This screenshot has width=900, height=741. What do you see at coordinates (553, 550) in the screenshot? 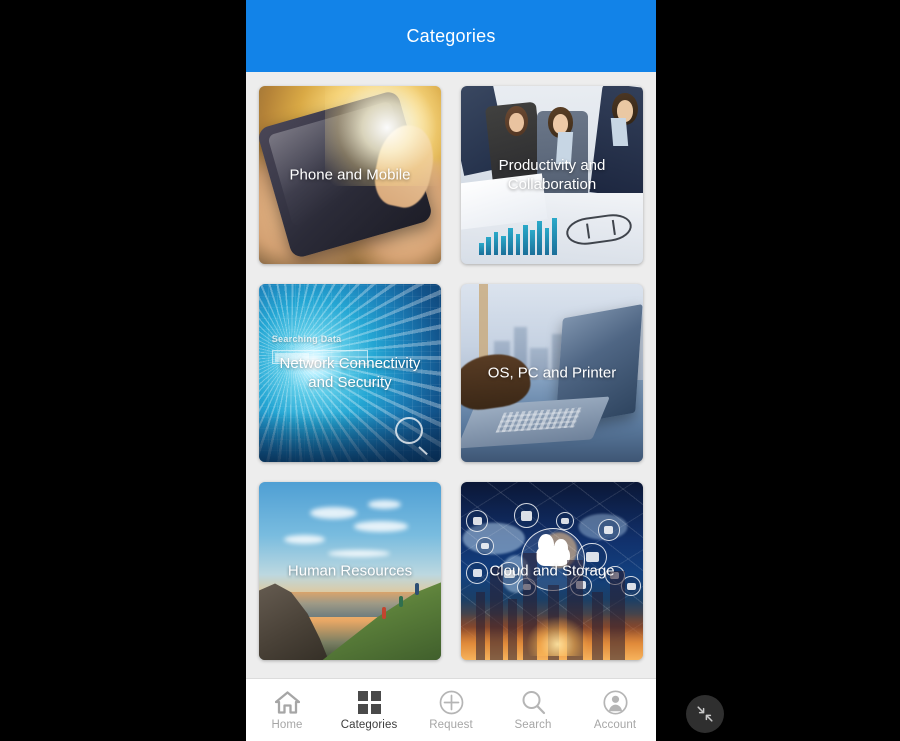
I see `cloud-icon` at bounding box center [553, 550].